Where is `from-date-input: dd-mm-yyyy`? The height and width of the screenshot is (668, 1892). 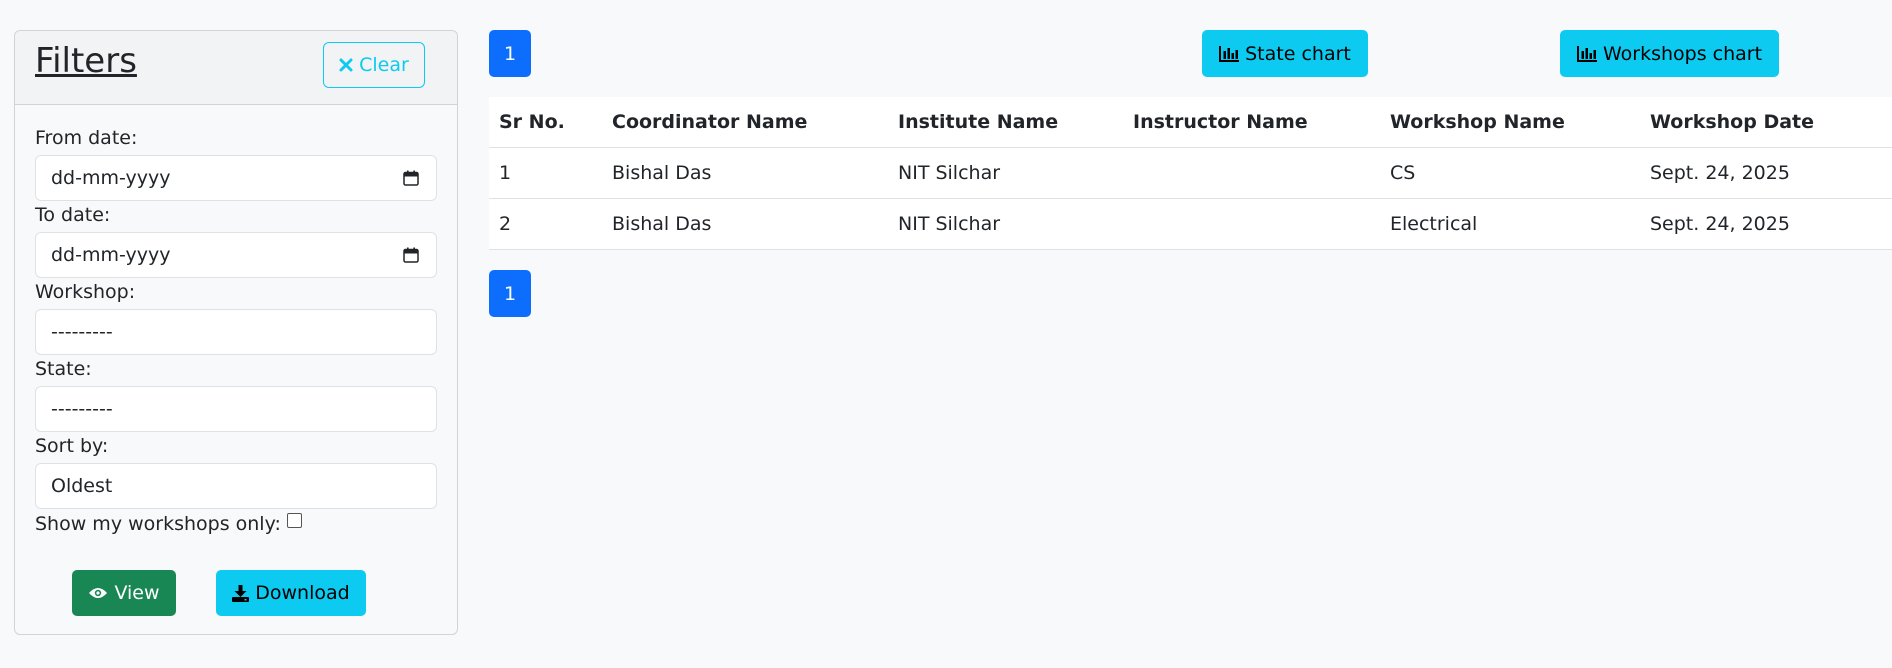 from-date-input: dd-mm-yyyy is located at coordinates (236, 178).